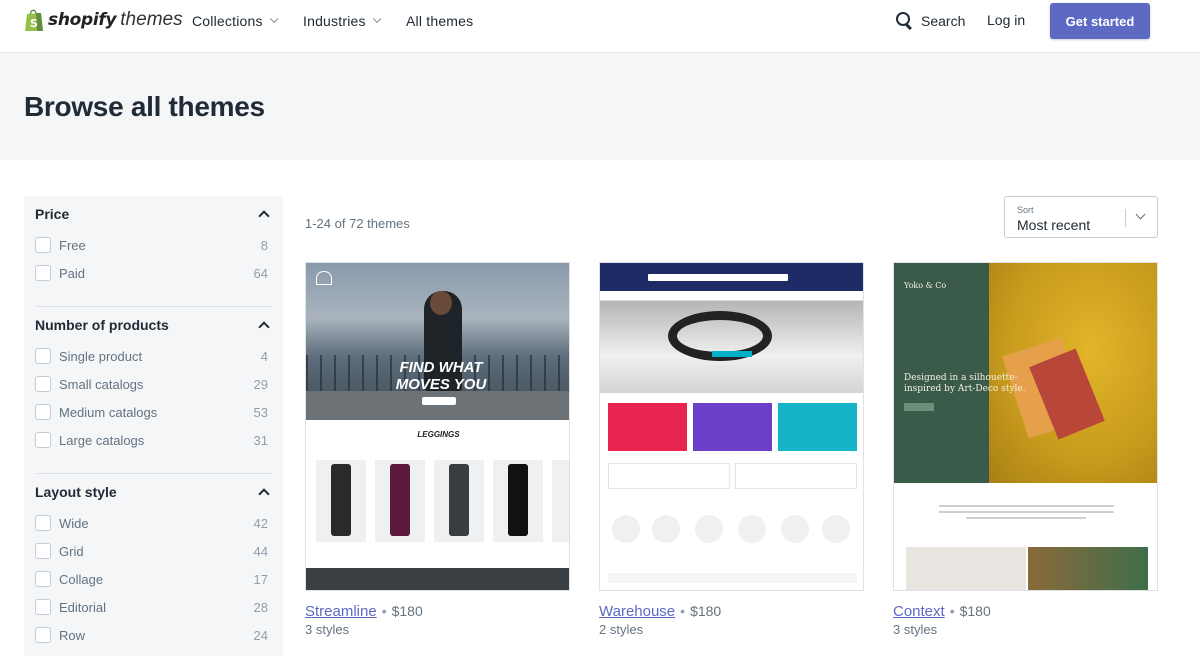 The image size is (1200, 656). I want to click on filter-option-label: Single product, so click(101, 356).